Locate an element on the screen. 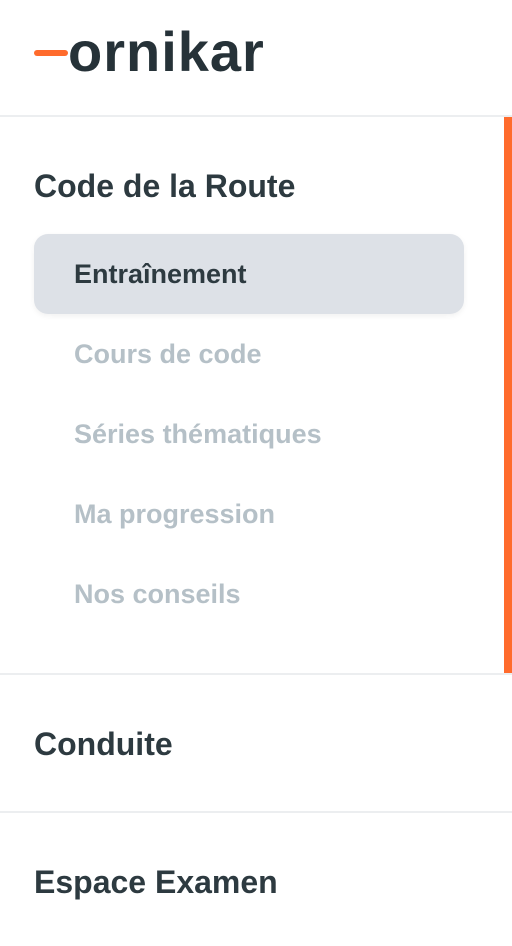 Image resolution: width=512 pixels, height=946 pixels. section-conduite: Conduite is located at coordinates (256, 744).